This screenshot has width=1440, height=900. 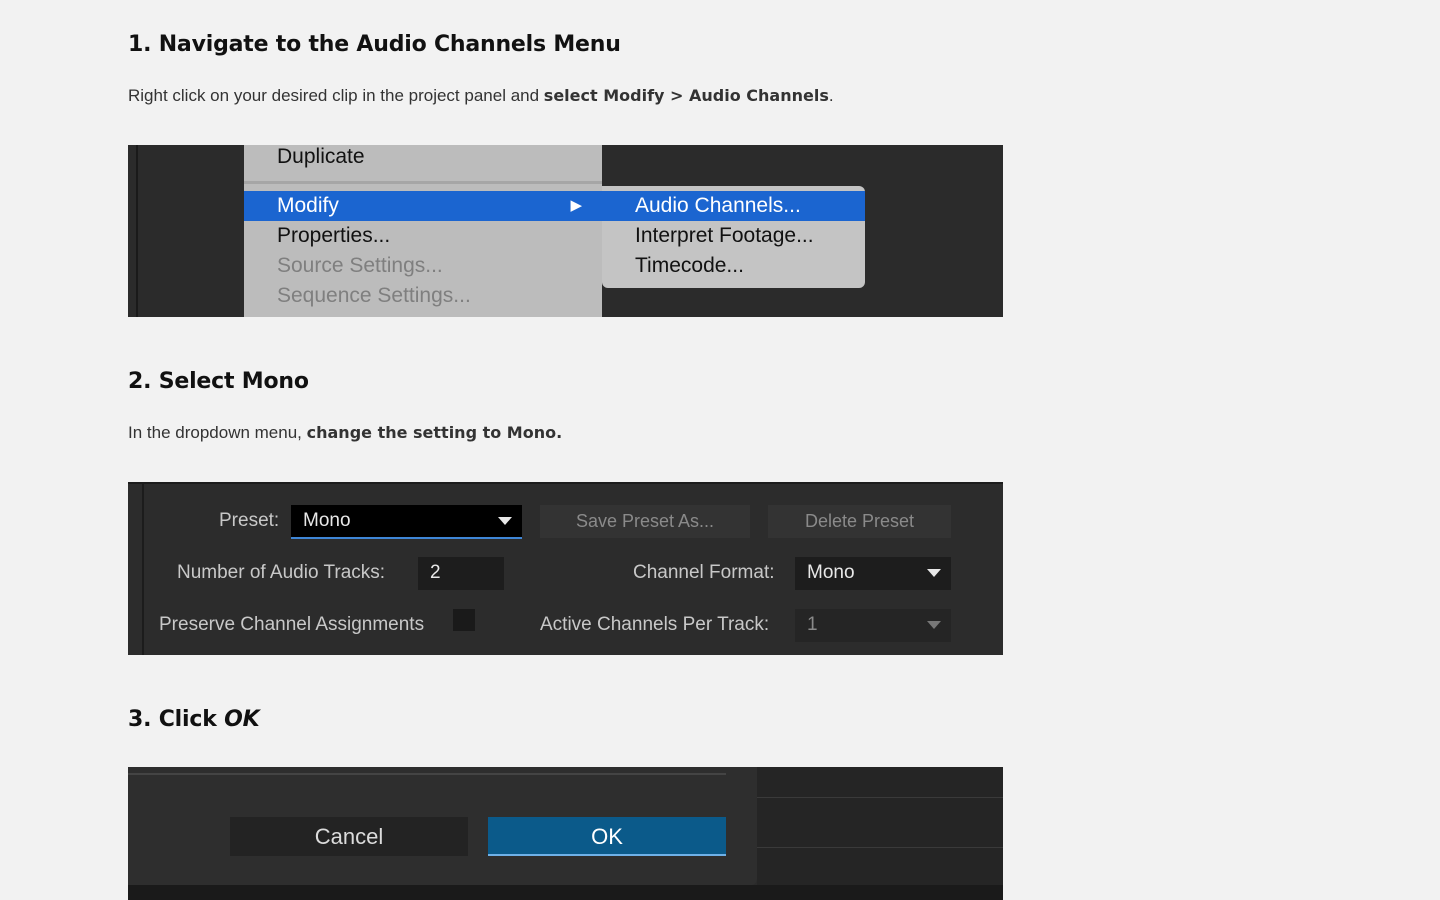 What do you see at coordinates (217, 432) in the screenshot?
I see `step2-text: In the dropdown menu,` at bounding box center [217, 432].